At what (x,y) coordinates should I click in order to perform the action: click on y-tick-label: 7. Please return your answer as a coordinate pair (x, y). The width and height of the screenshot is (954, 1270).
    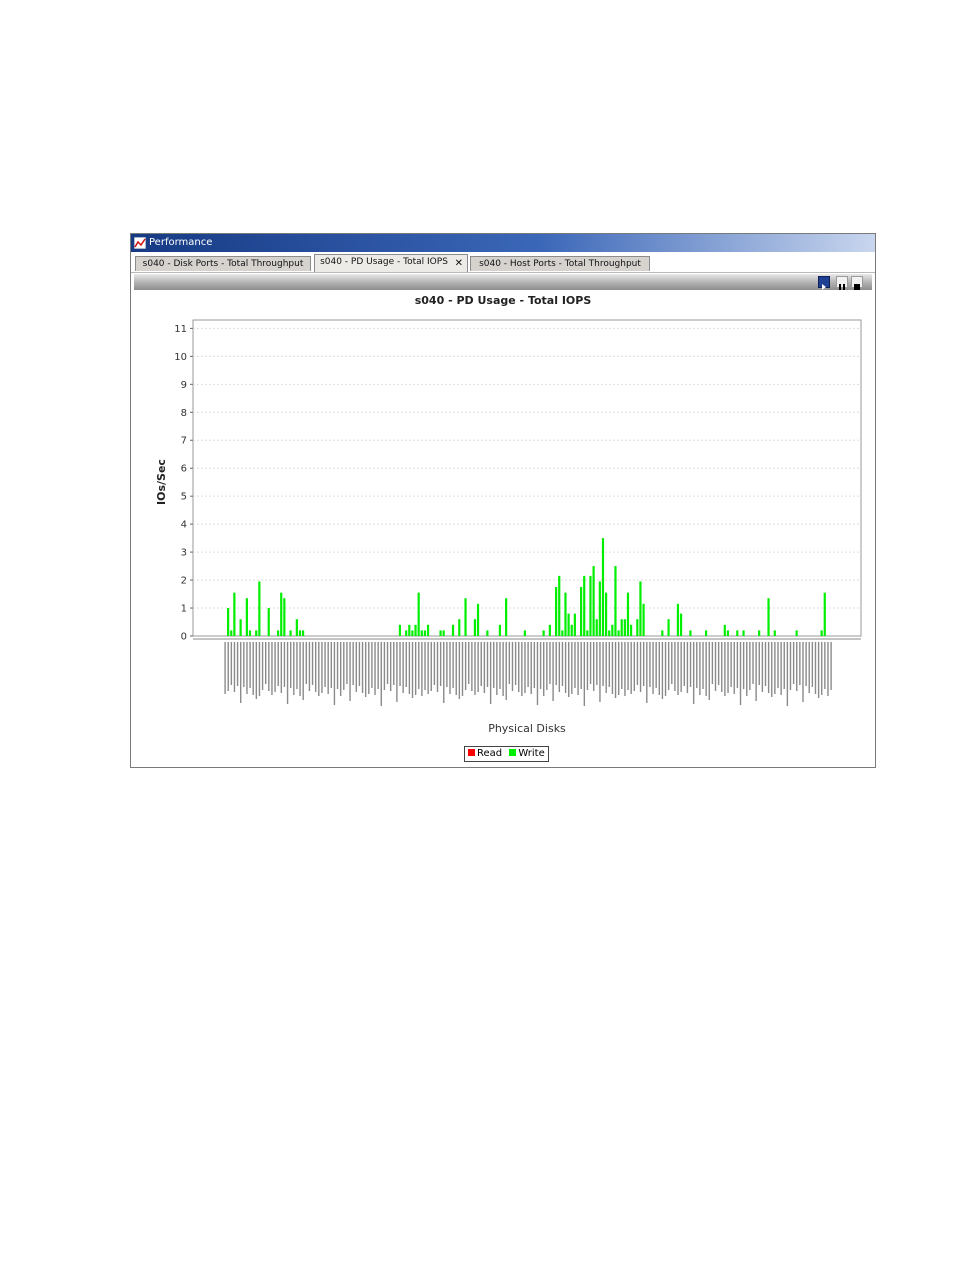
    Looking at the image, I should click on (184, 441).